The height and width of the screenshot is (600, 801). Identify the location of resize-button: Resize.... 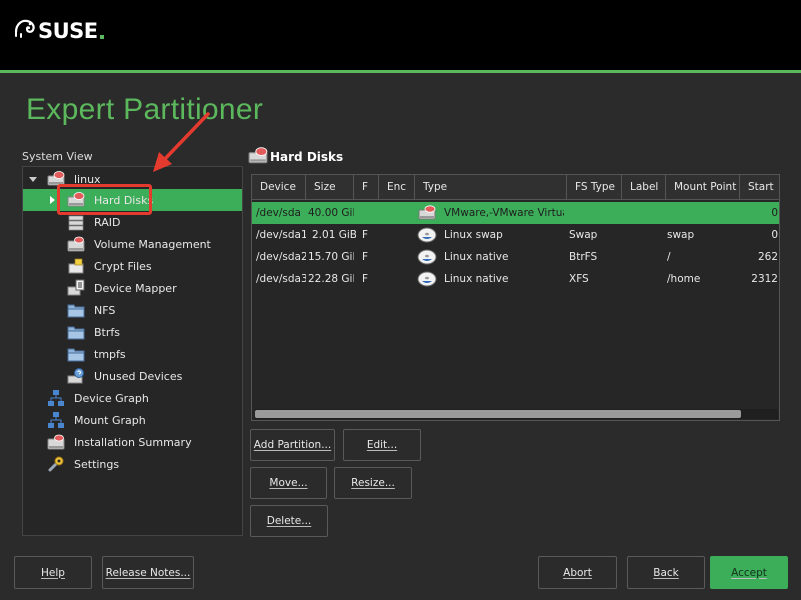
(373, 483).